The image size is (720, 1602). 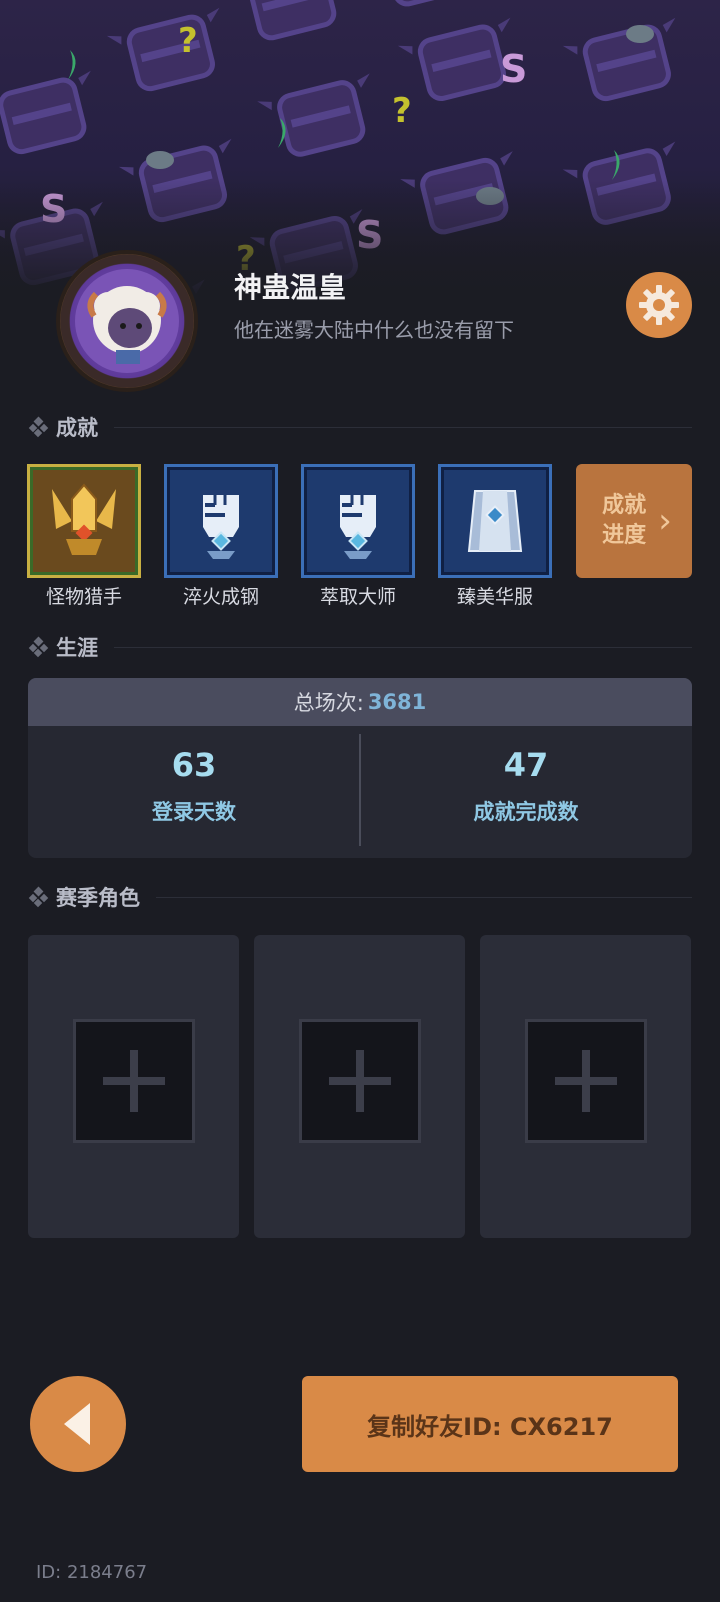 I want to click on settings-button, so click(x=659, y=305).